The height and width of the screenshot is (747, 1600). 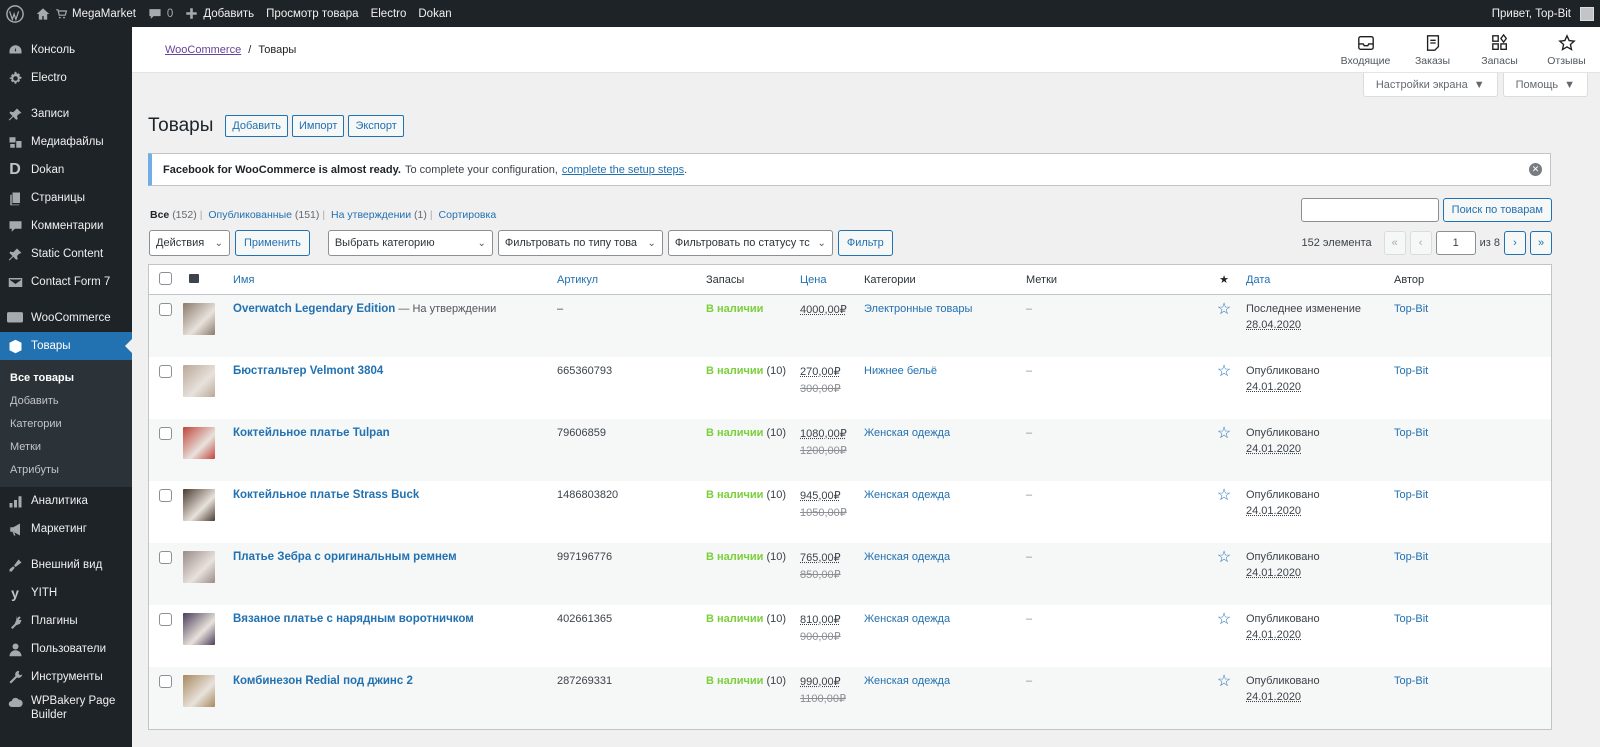 What do you see at coordinates (1394, 243) in the screenshot?
I see `first-page-button: «` at bounding box center [1394, 243].